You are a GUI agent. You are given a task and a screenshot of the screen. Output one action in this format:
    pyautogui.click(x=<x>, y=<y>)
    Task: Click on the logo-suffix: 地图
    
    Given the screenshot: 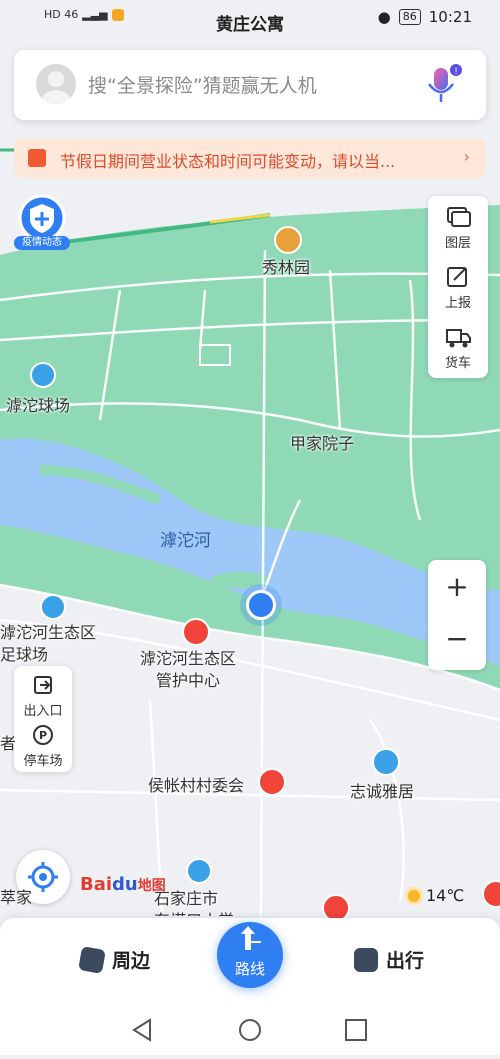 What is the action you would take?
    pyautogui.click(x=151, y=886)
    